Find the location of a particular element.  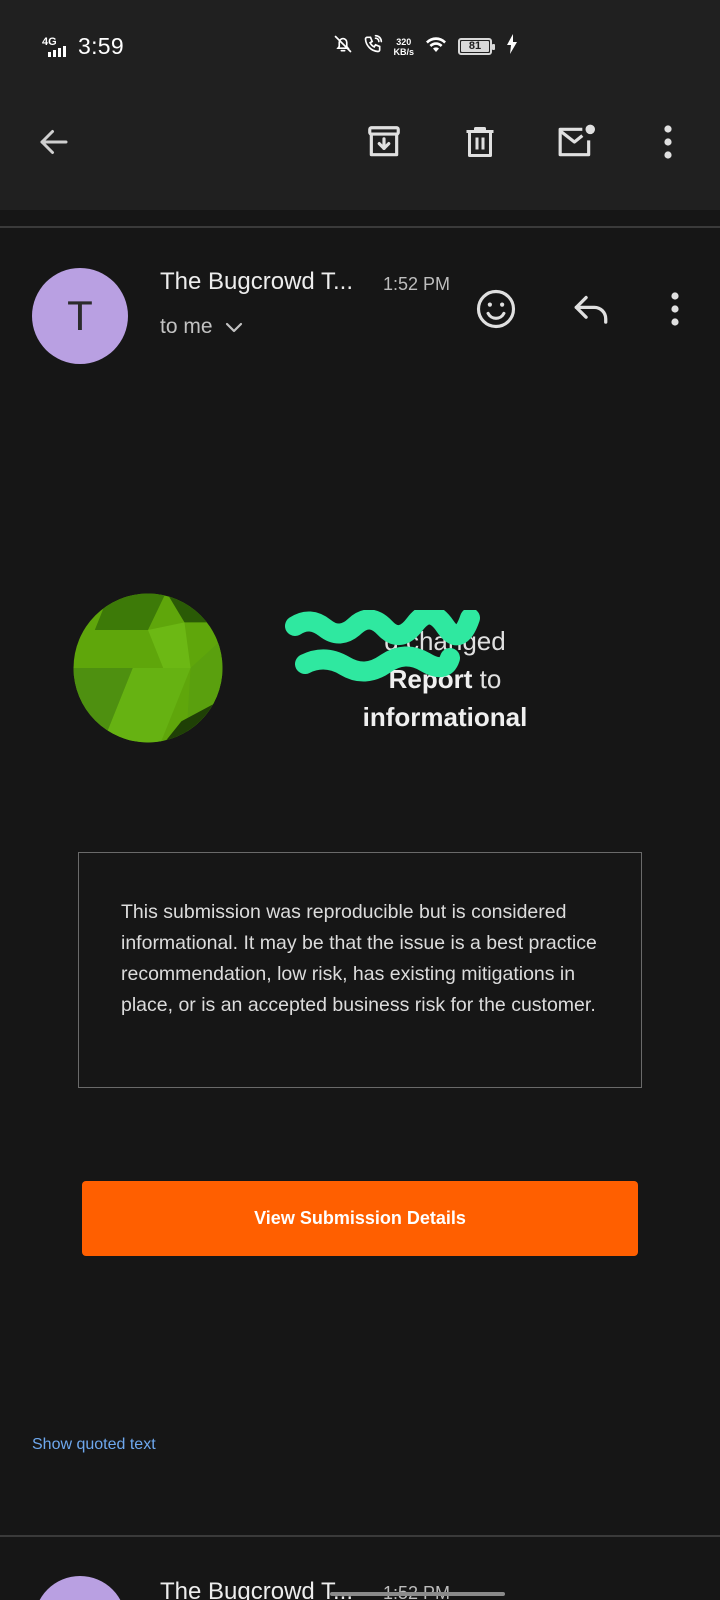

back-button is located at coordinates (54, 144).